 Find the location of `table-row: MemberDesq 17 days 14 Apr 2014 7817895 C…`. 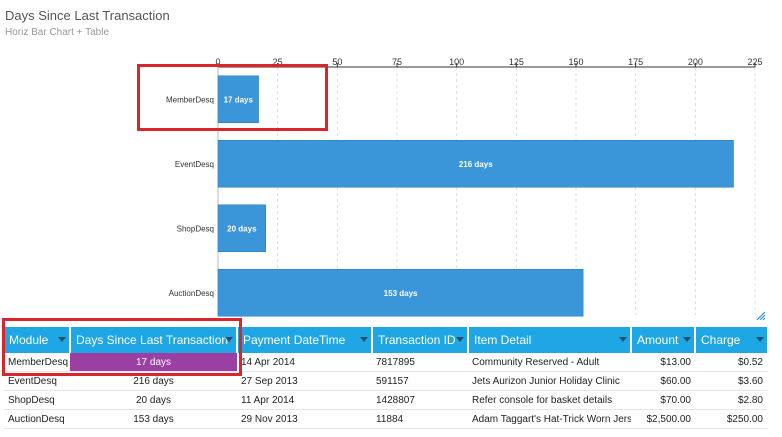

table-row: MemberDesq 17 days 14 Apr 2014 7817895 C… is located at coordinates (385, 362).